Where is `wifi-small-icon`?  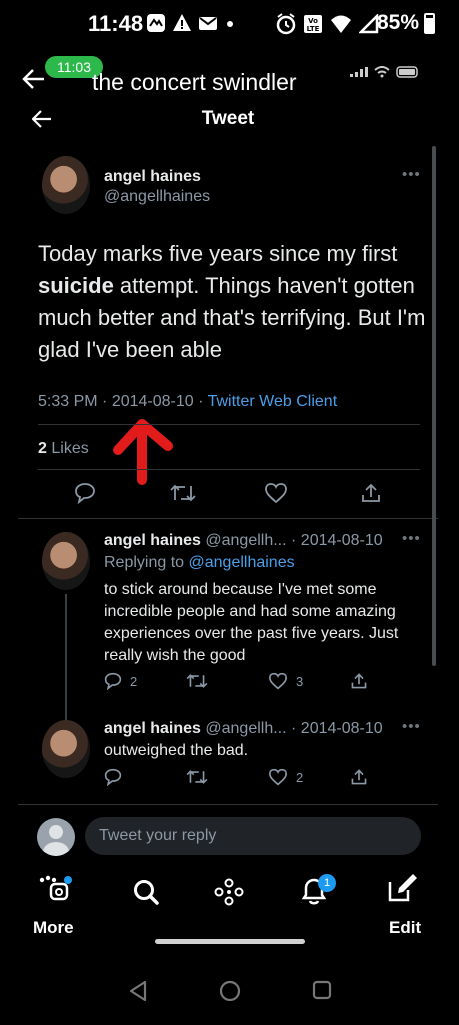
wifi-small-icon is located at coordinates (382, 72).